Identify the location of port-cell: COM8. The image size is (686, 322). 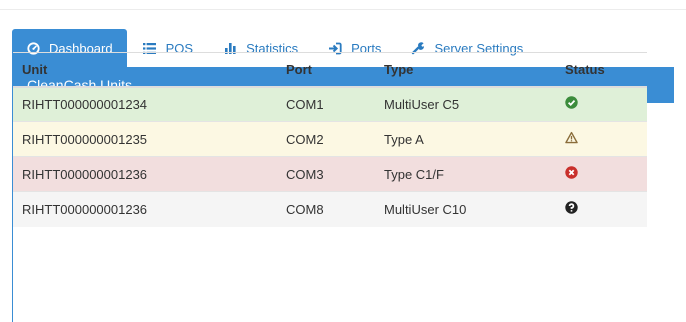
(326, 209).